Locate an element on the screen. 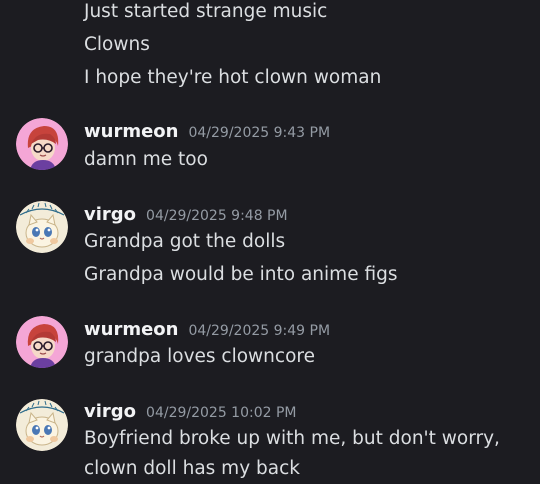 This screenshot has width=540, height=484. message-header: virgo 04/29/2025 10:02 PM is located at coordinates (190, 412).